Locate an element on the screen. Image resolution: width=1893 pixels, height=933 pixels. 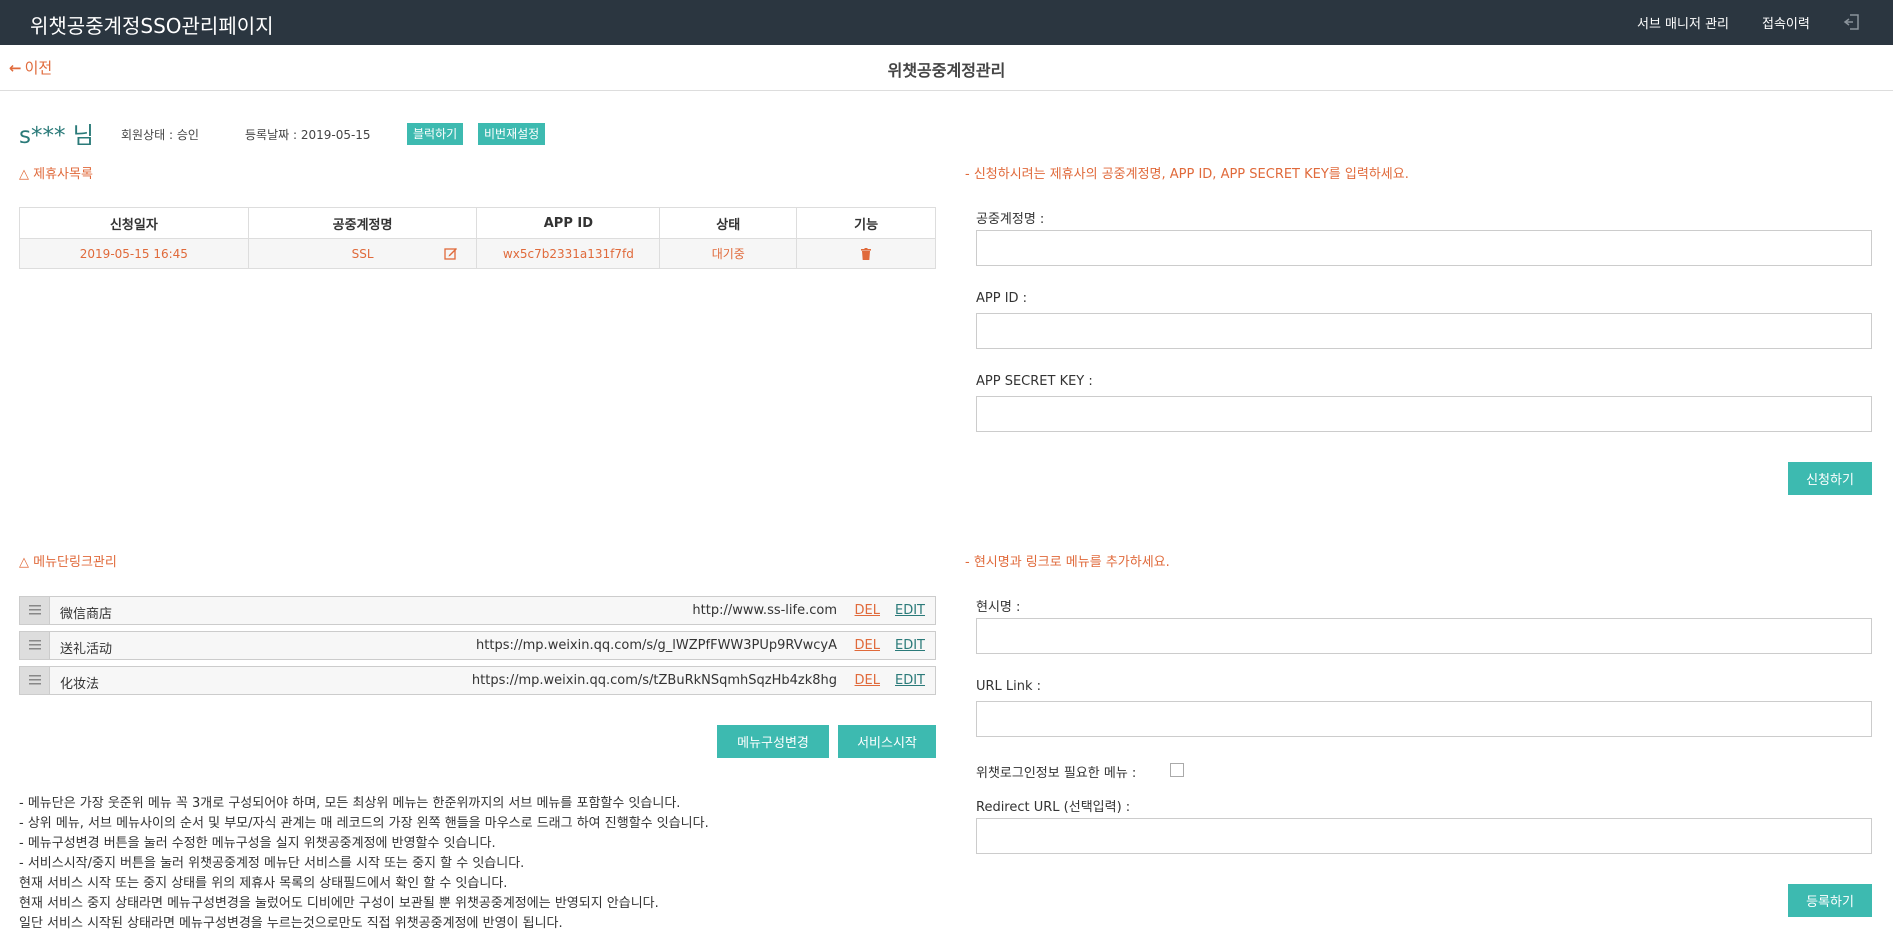
display-name-input is located at coordinates (1424, 636).